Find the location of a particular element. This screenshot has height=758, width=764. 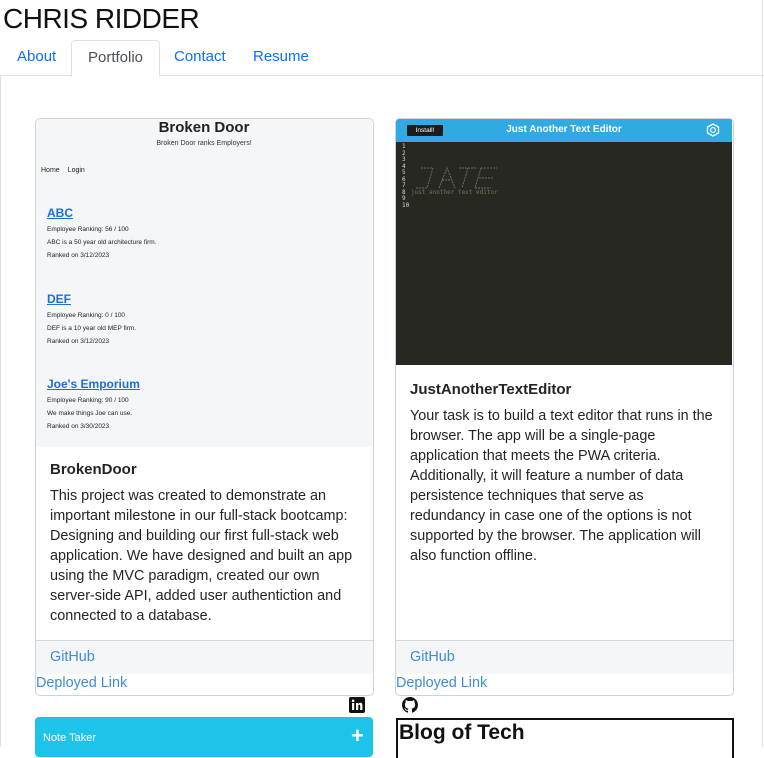

tab-portfolio: Portfolio is located at coordinates (116, 58).